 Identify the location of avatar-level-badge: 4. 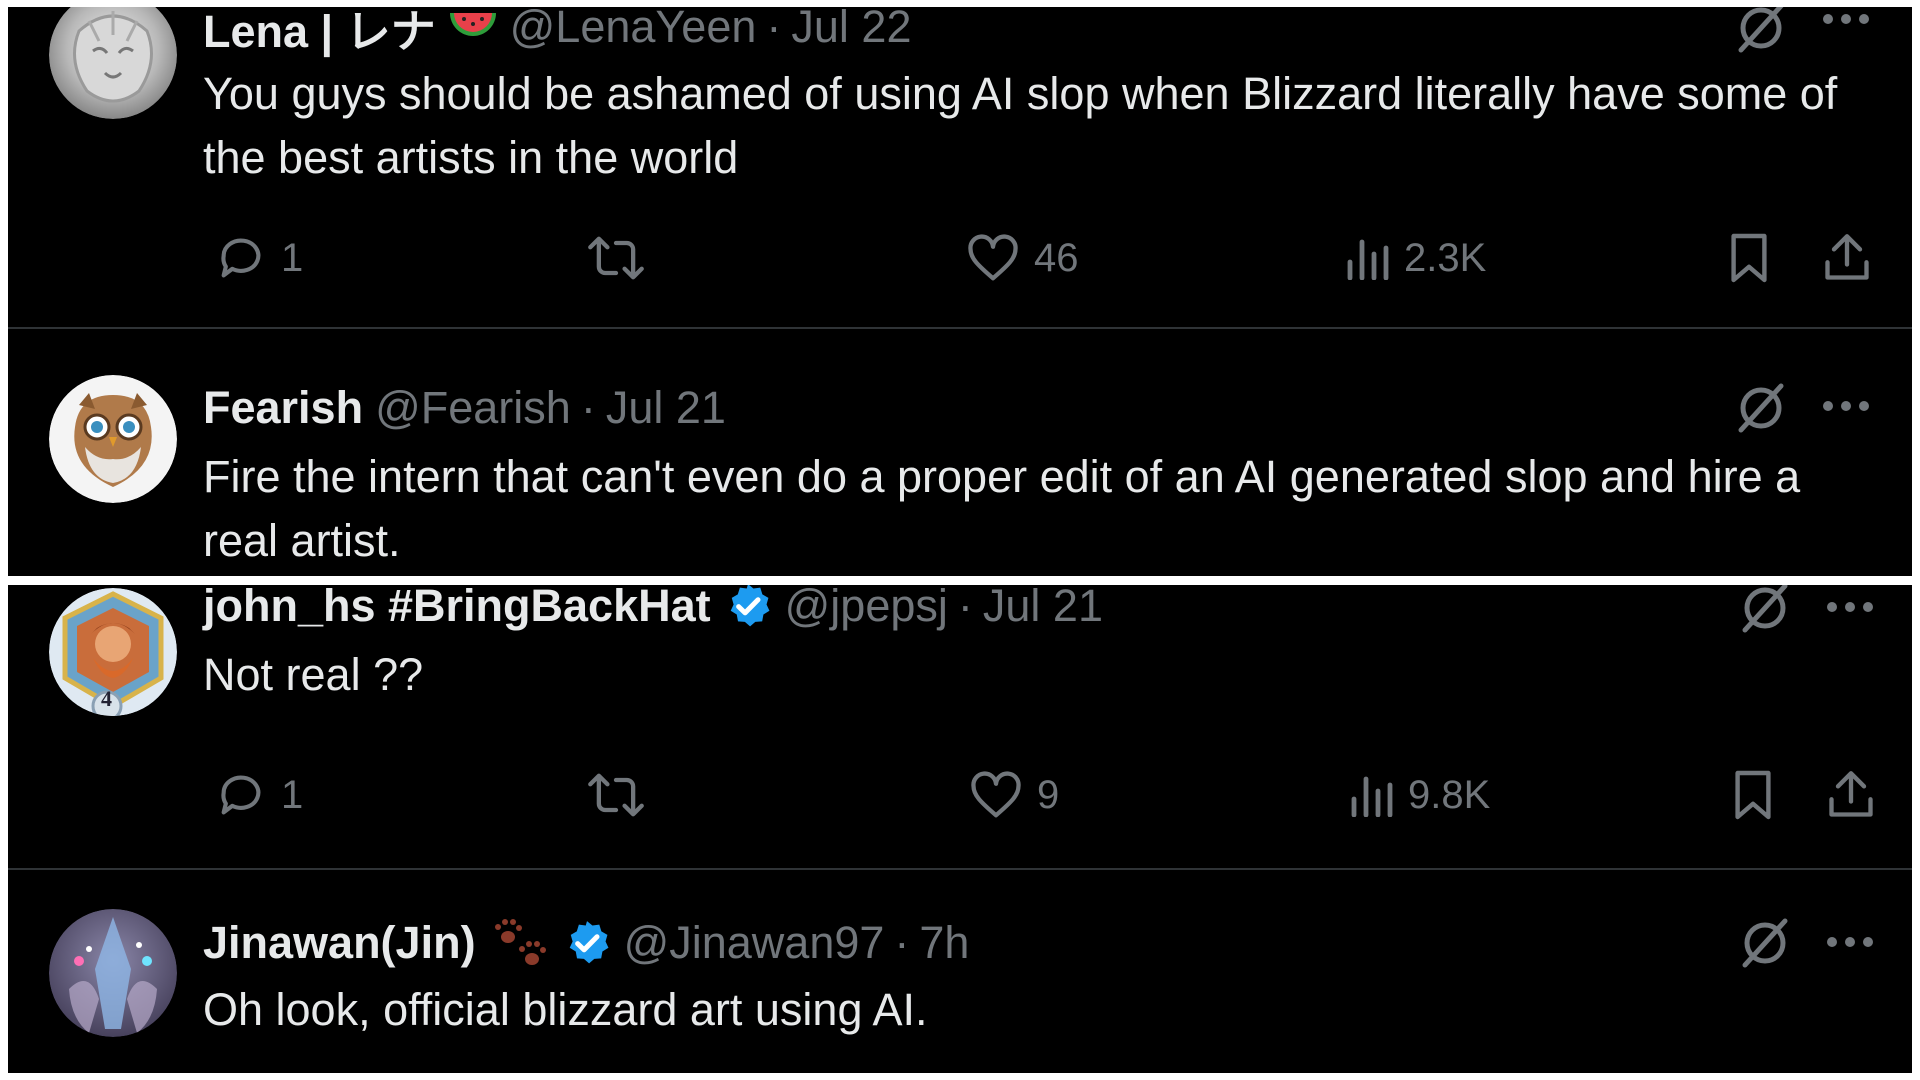
(106, 698).